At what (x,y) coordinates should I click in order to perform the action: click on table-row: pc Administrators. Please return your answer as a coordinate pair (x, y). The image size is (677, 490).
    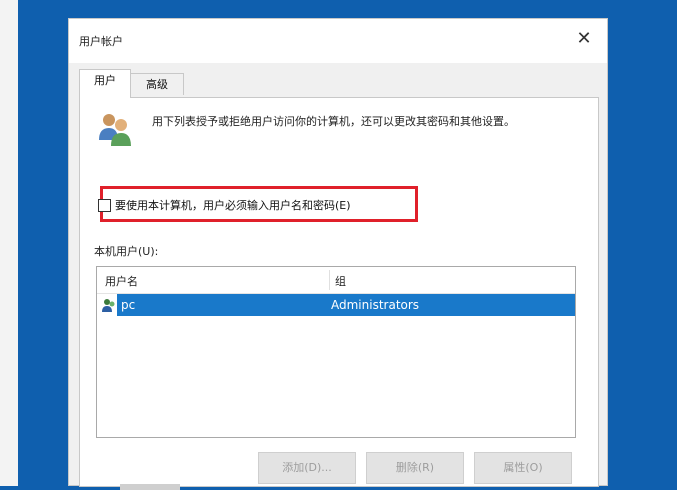
    Looking at the image, I should click on (336, 305).